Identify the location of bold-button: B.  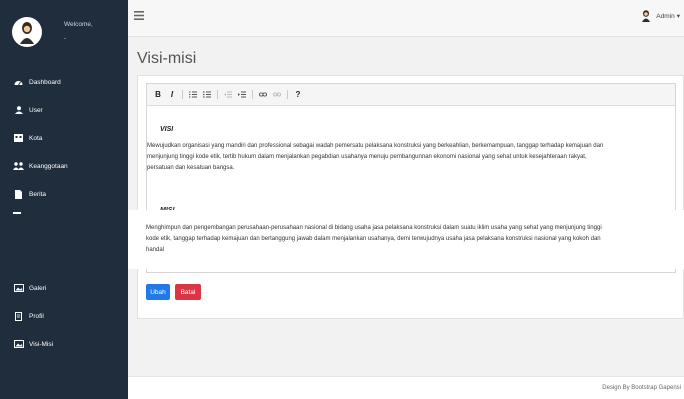
(158, 95).